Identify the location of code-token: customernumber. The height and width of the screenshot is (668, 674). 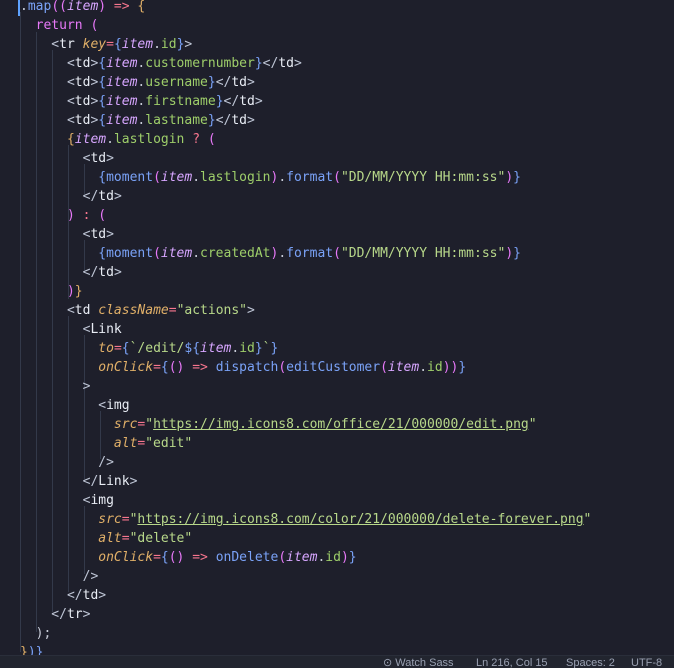
(200, 63).